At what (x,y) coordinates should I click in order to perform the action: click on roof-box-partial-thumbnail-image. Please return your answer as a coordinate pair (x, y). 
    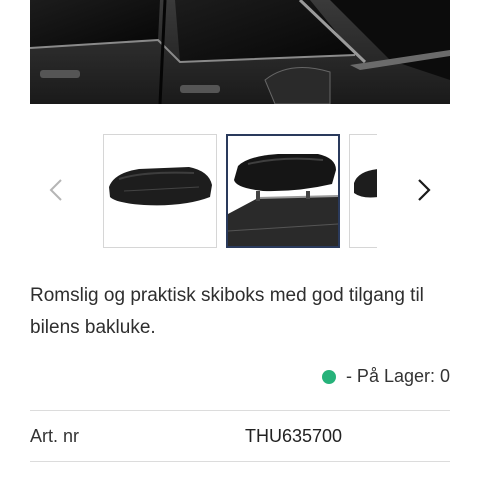
    Looking at the image, I should click on (363, 191).